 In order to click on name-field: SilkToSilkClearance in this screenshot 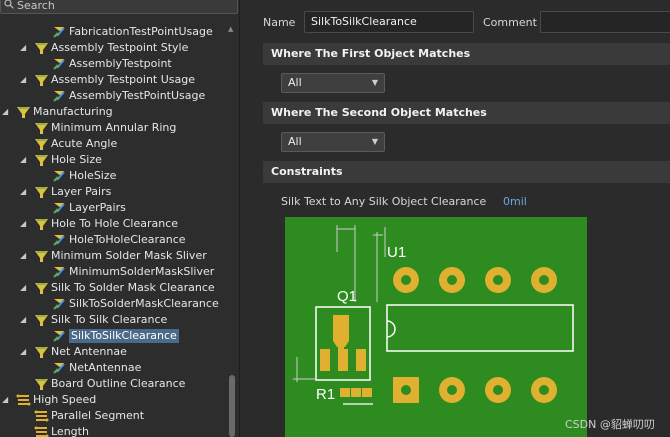, I will do `click(389, 22)`.